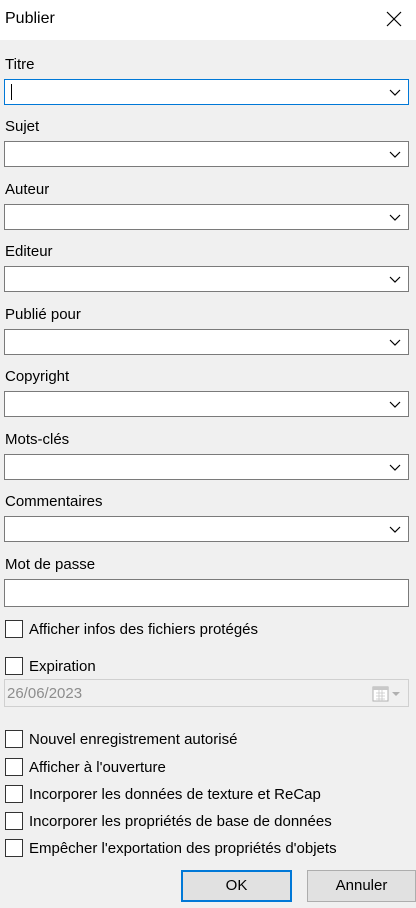  What do you see at coordinates (29, 251) in the screenshot?
I see `publisher-label: Editeur` at bounding box center [29, 251].